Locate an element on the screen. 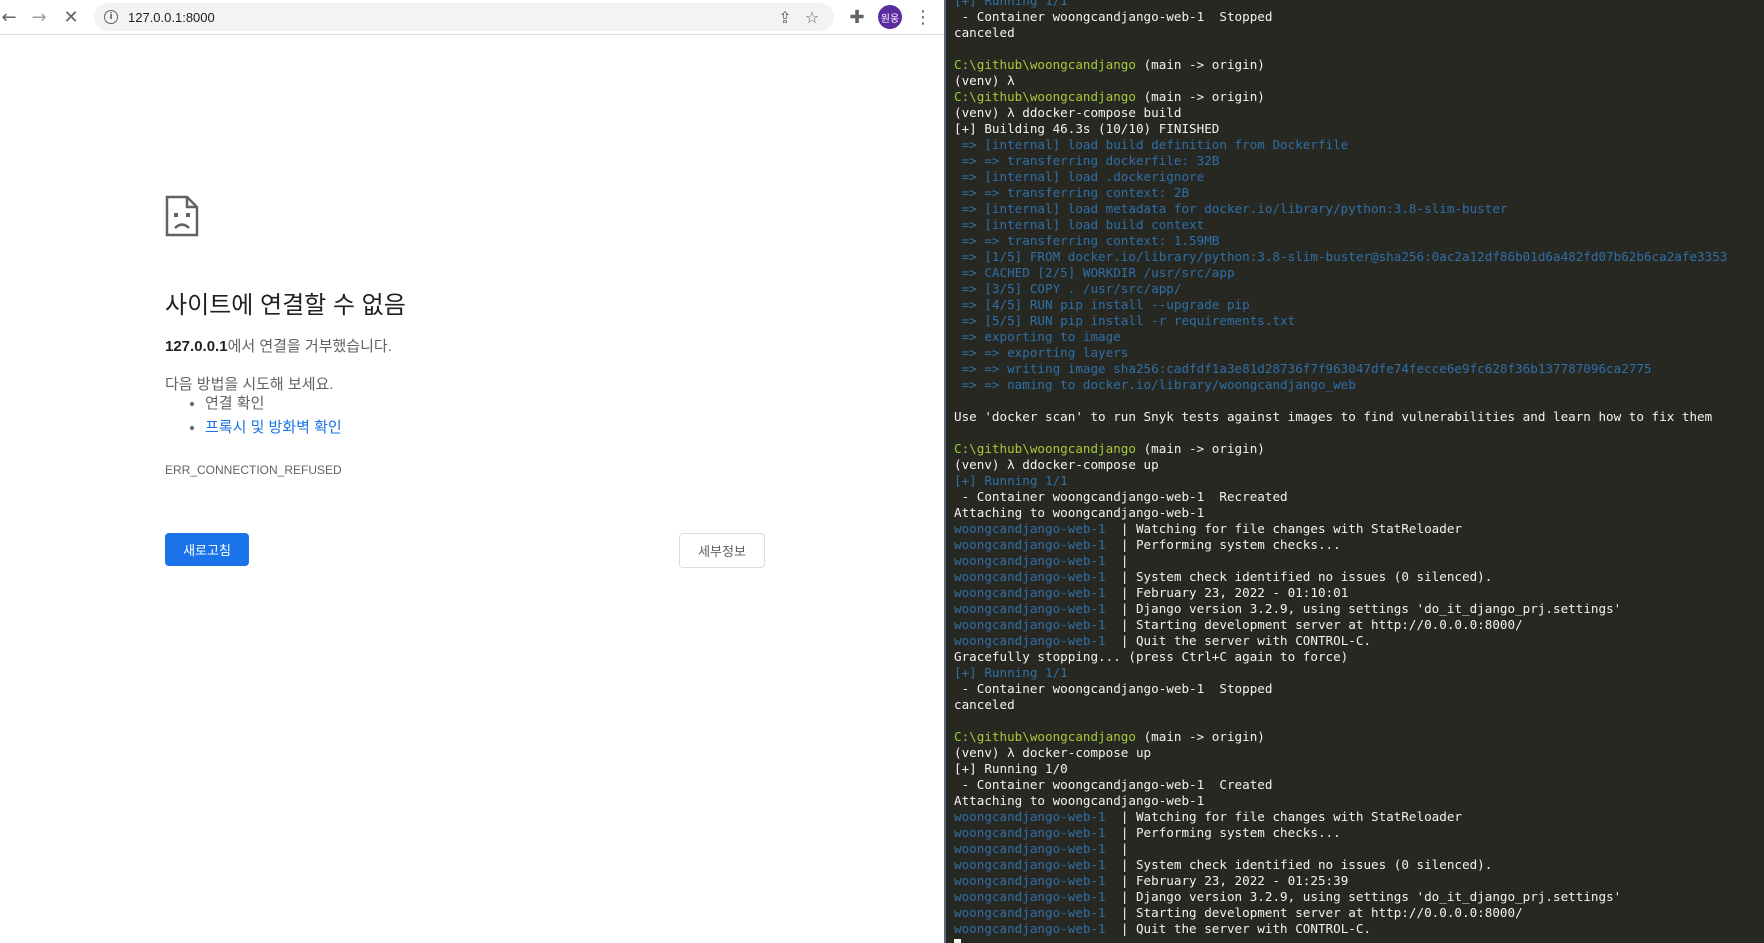  bookmark-star-icon: ☆ is located at coordinates (812, 17).